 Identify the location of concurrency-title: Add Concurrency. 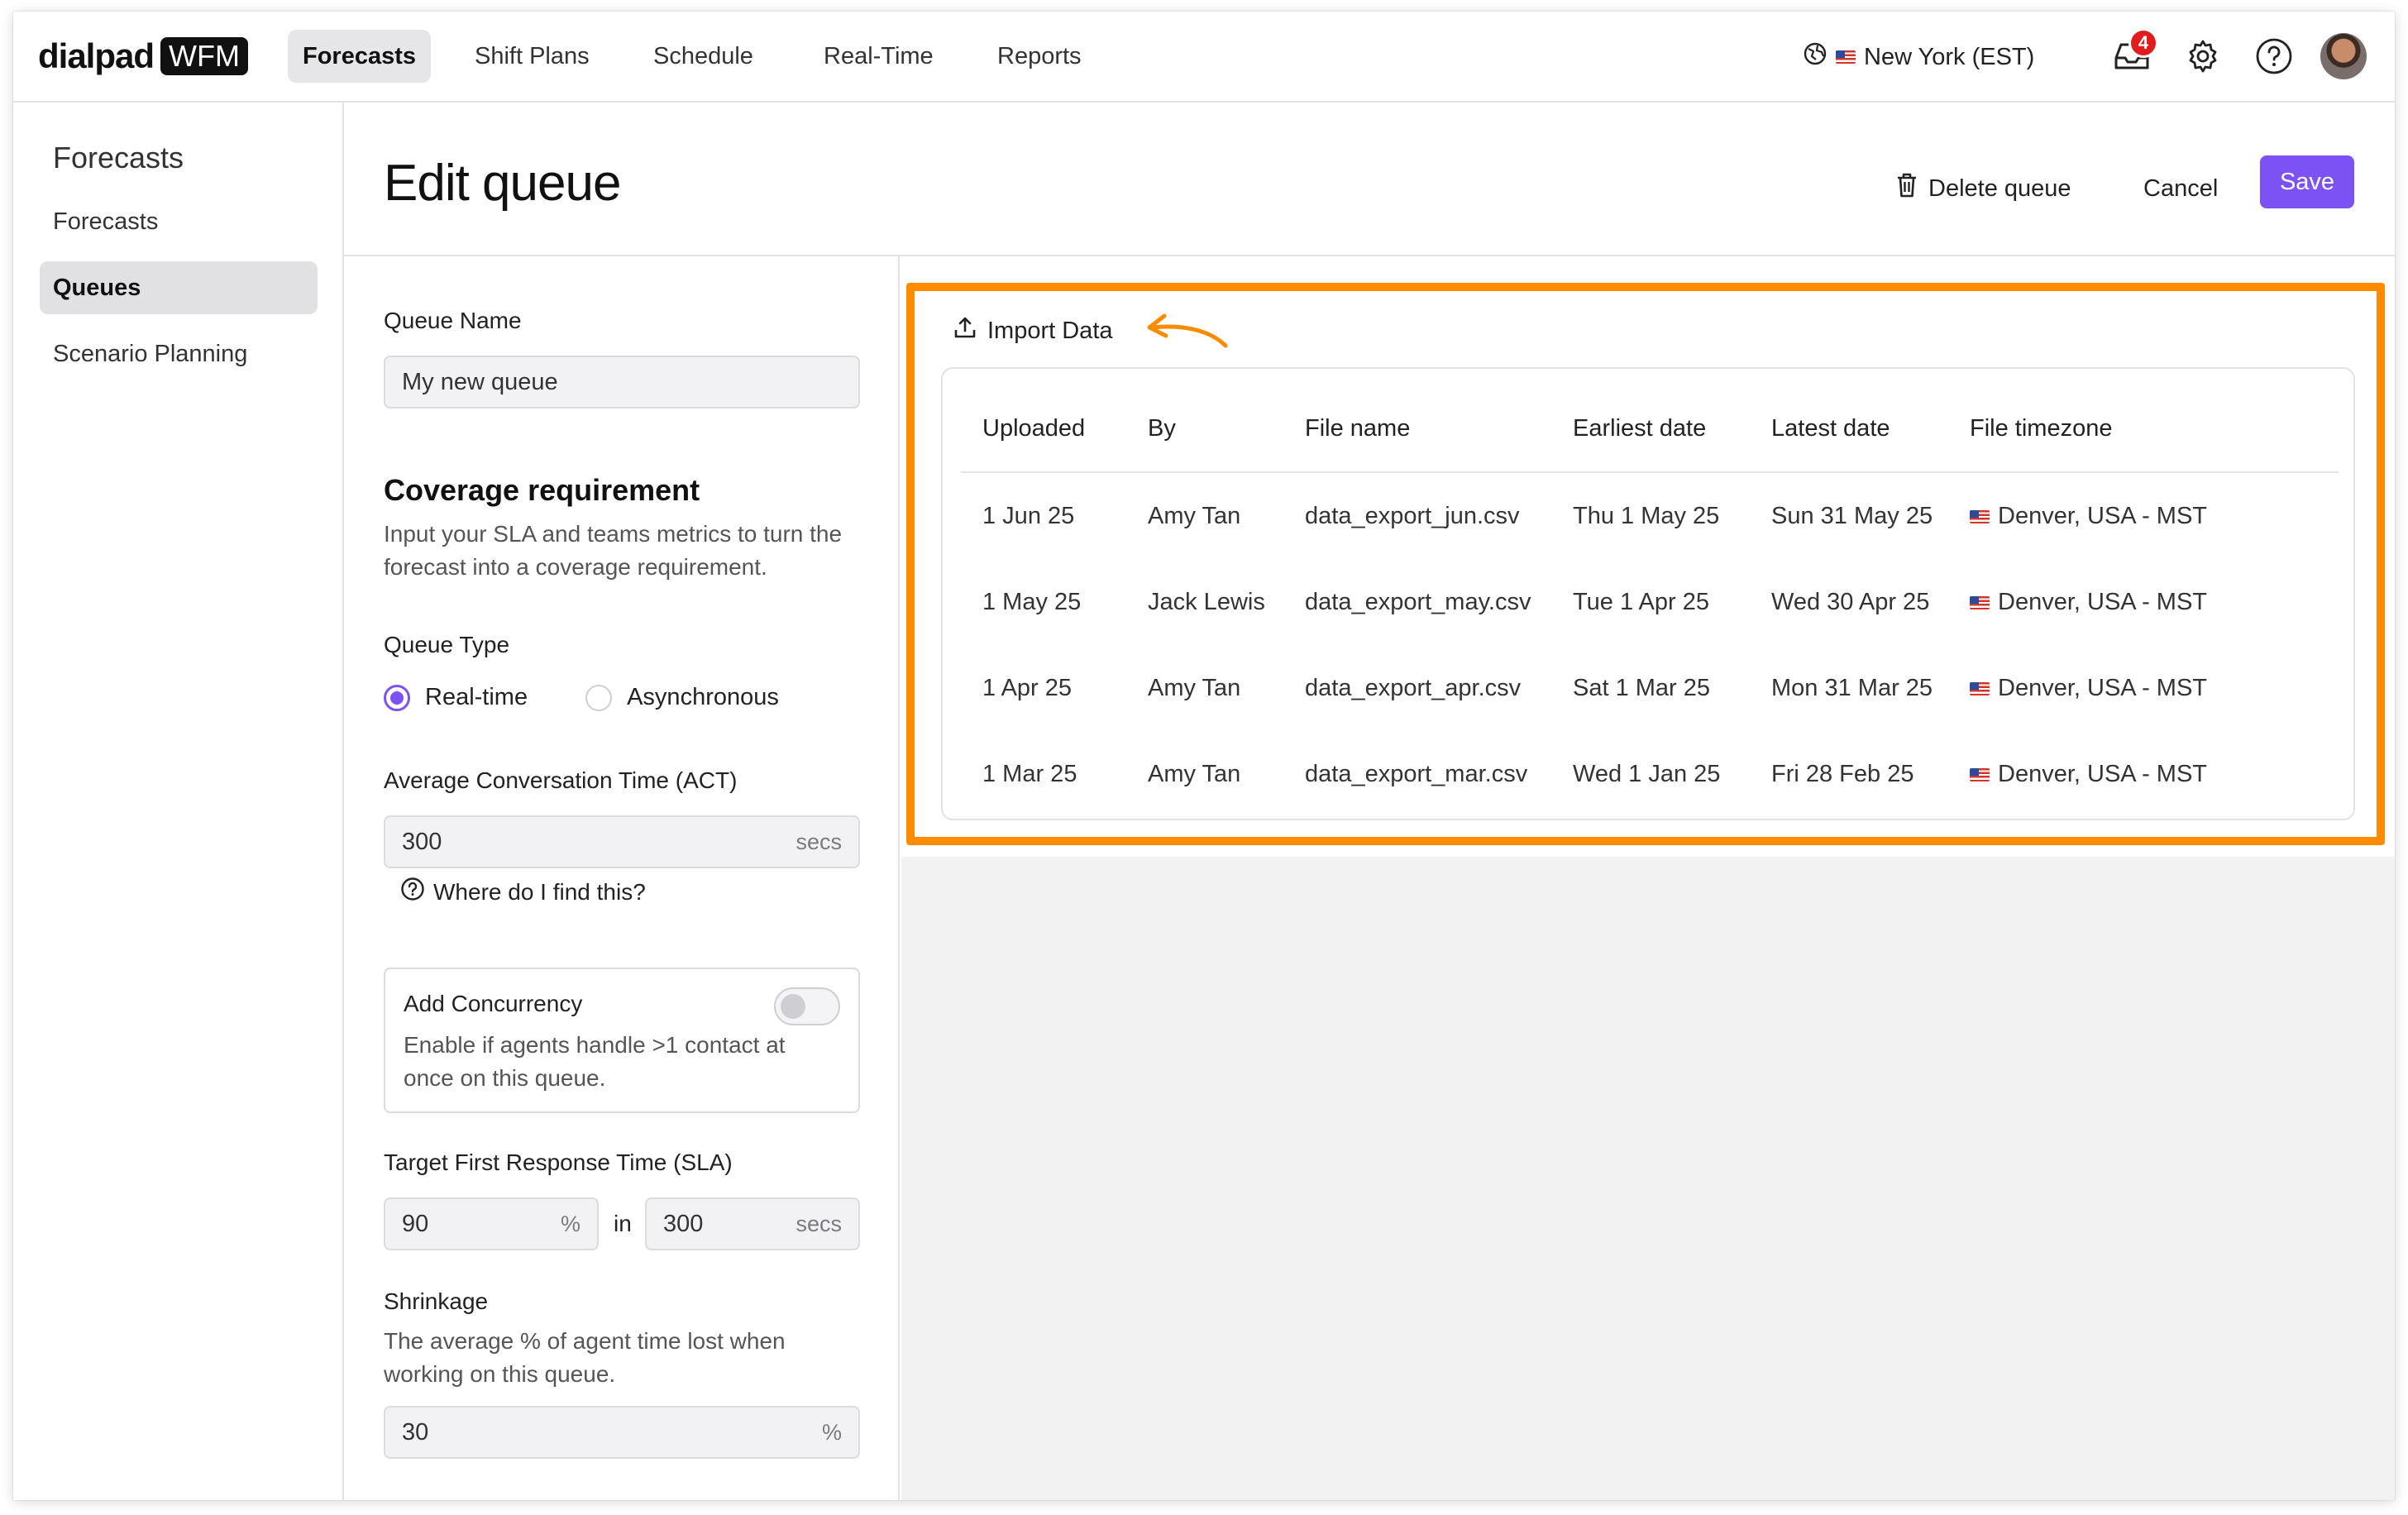
(493, 1003).